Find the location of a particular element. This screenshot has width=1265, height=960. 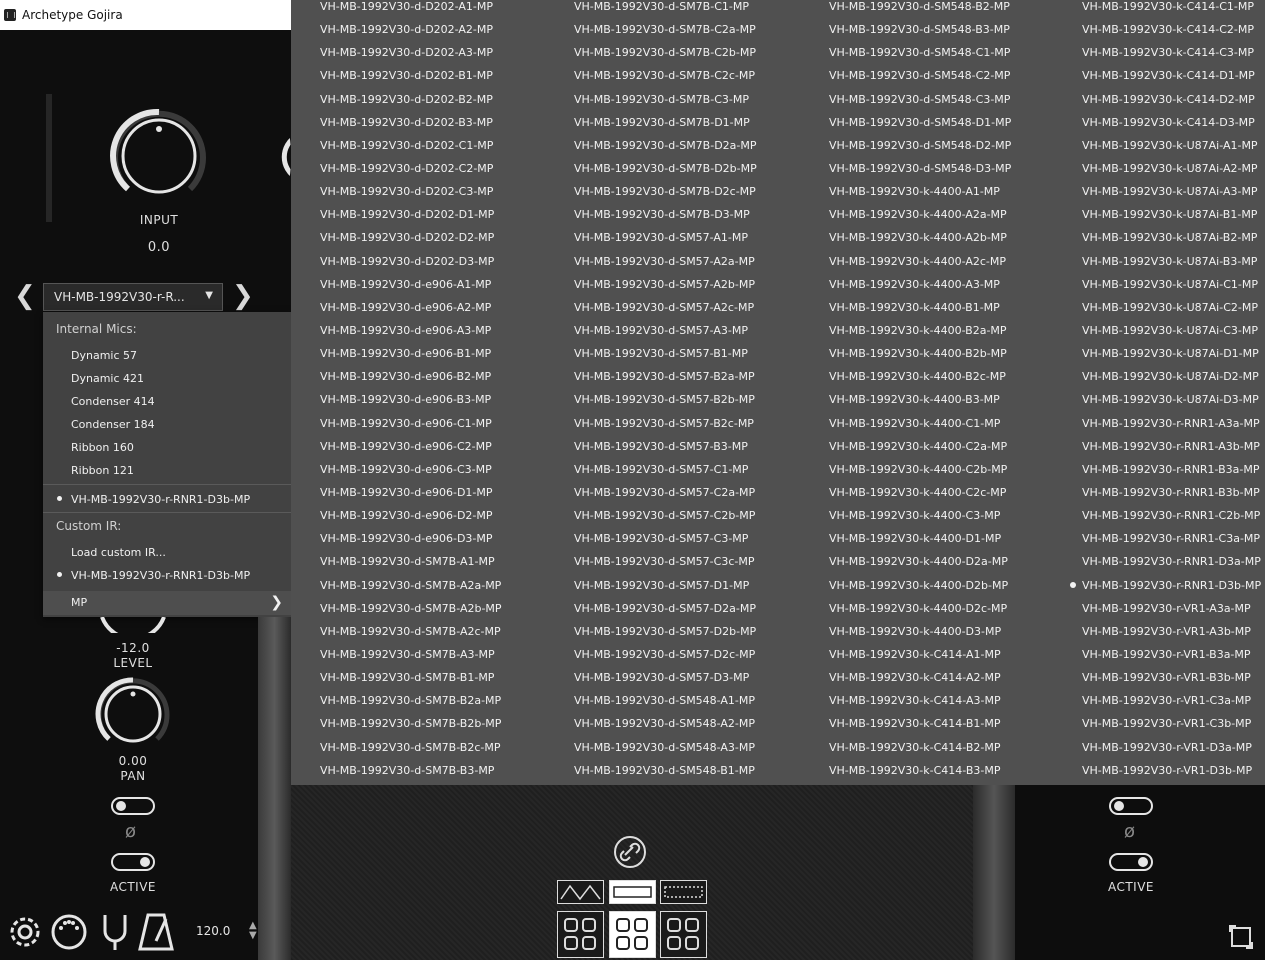

submenu-item: VH-MB-1992V30-d-e906-A3-MP is located at coordinates (411, 335).